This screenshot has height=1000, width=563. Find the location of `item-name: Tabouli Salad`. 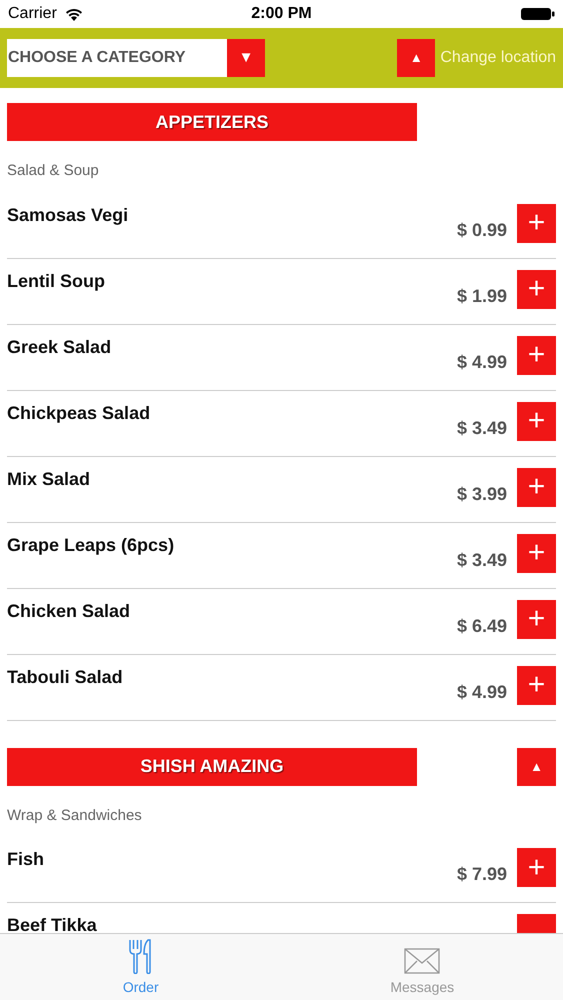

item-name: Tabouli Salad is located at coordinates (65, 677).